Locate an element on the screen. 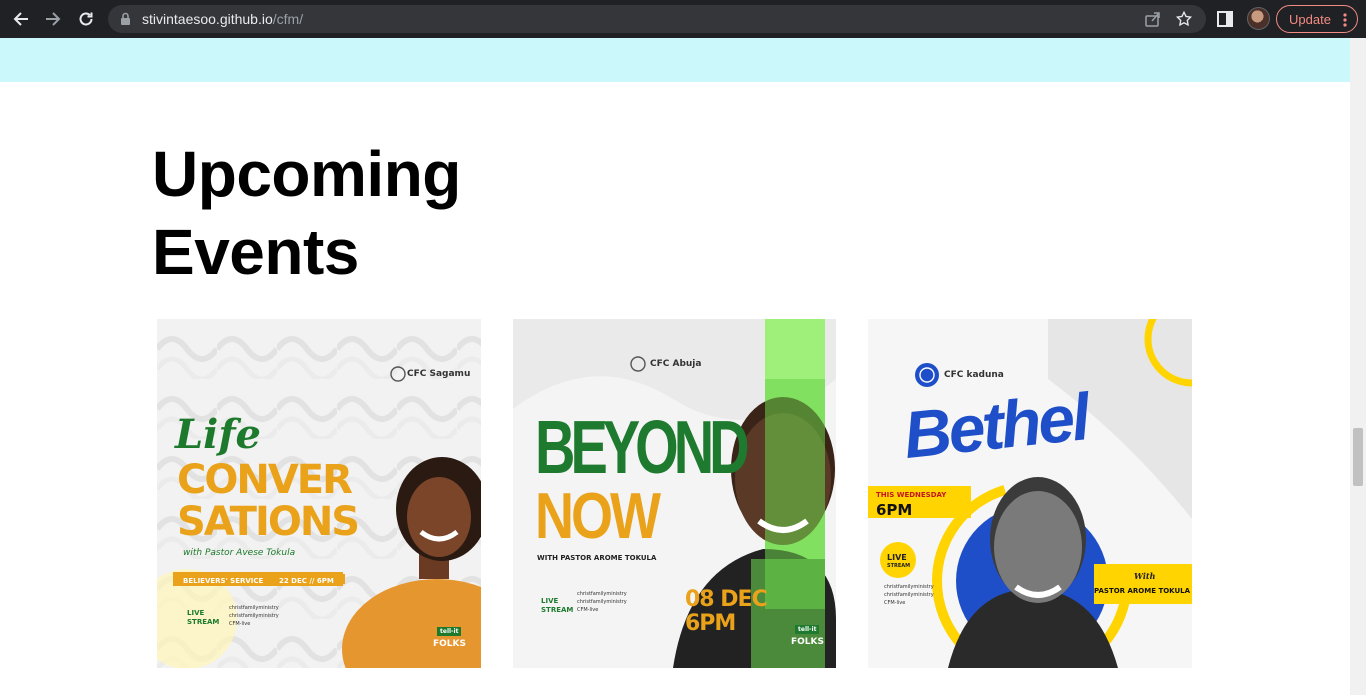 The height and width of the screenshot is (695, 1366). event-branch: CFC Sagamu is located at coordinates (439, 374).